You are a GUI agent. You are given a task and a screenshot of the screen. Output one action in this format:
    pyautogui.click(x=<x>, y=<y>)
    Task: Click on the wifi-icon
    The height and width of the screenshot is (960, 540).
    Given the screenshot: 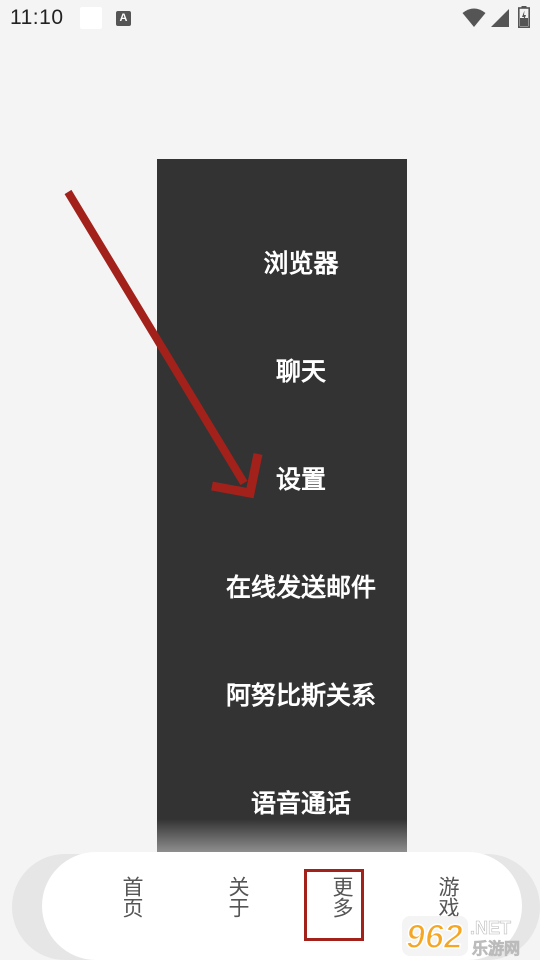 What is the action you would take?
    pyautogui.click(x=474, y=17)
    